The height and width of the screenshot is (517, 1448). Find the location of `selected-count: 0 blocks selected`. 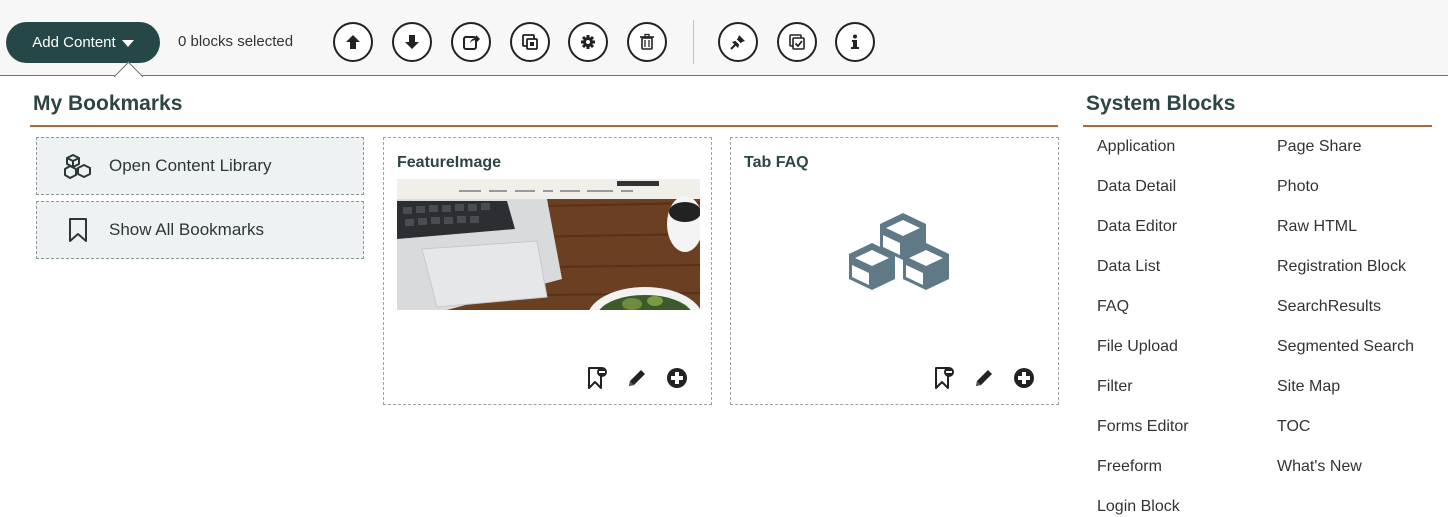

selected-count: 0 blocks selected is located at coordinates (236, 41).